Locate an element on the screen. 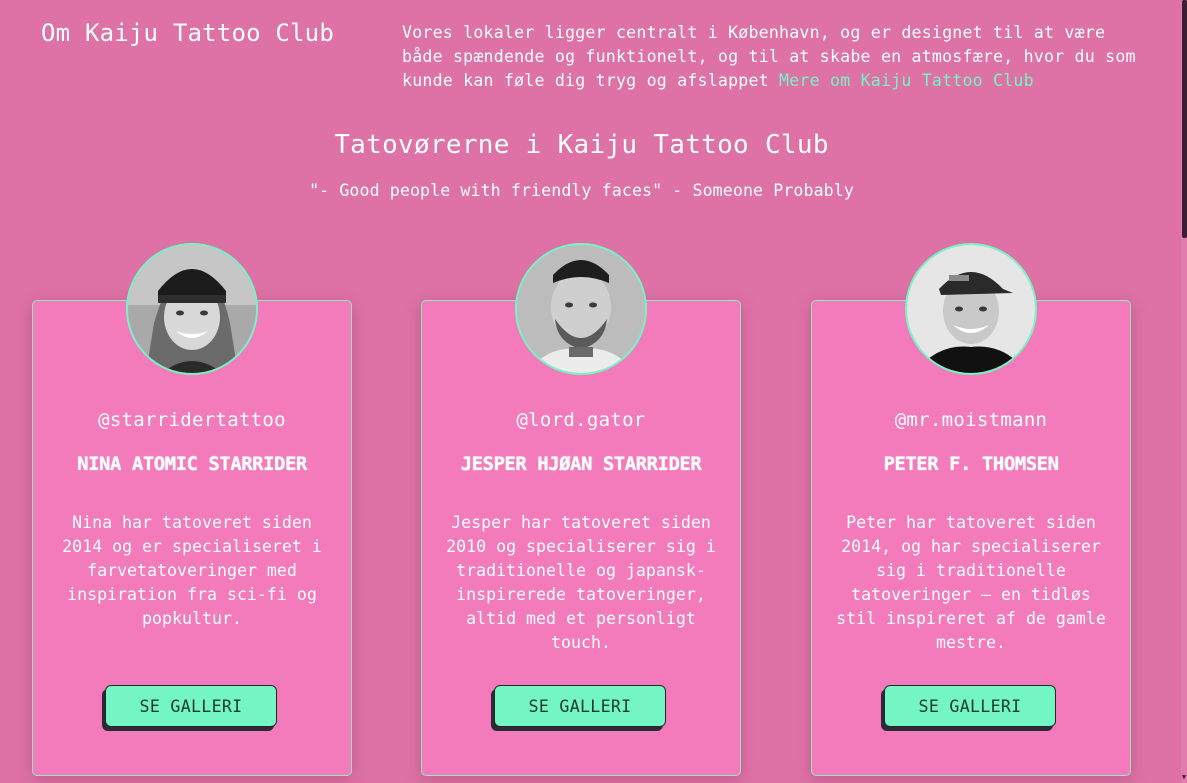  scrollbar-thumb is located at coordinates (1184, 119).